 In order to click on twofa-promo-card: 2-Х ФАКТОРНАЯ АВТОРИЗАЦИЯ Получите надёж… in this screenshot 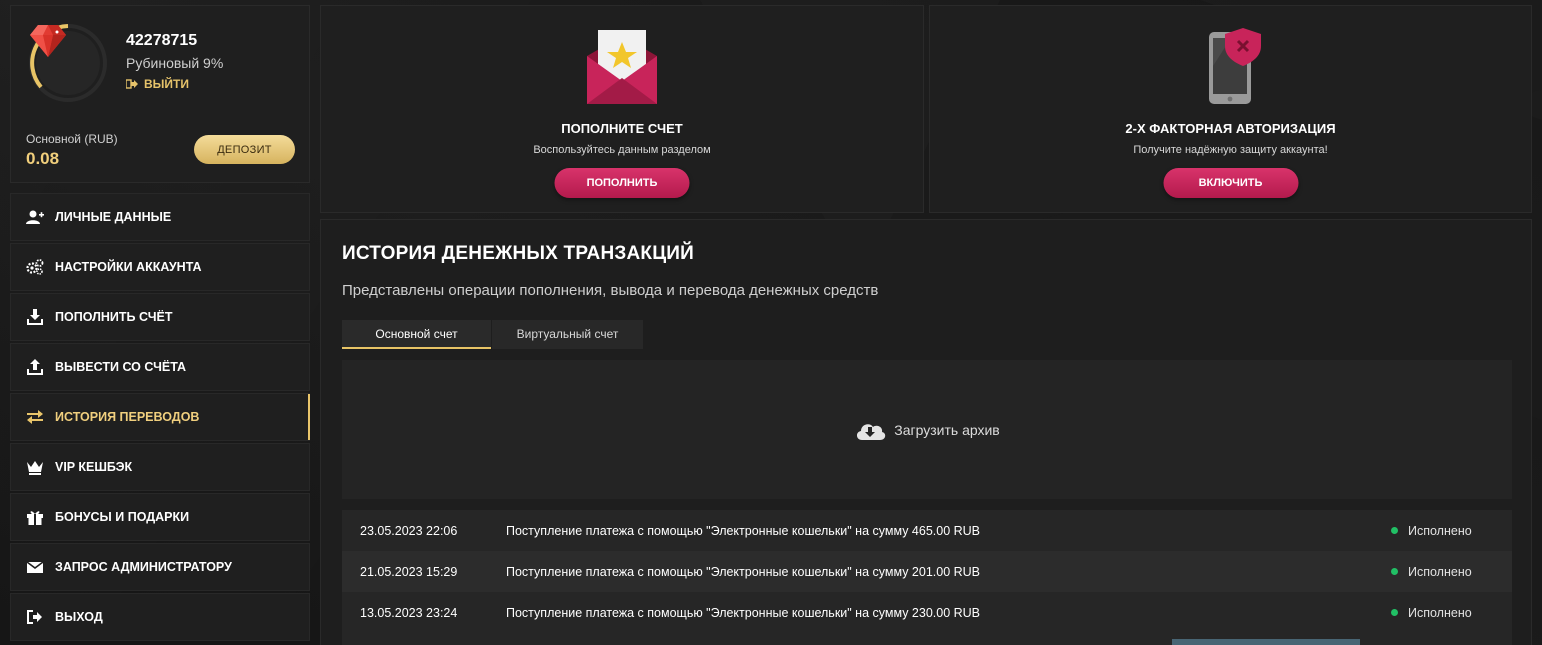, I will do `click(1230, 109)`.